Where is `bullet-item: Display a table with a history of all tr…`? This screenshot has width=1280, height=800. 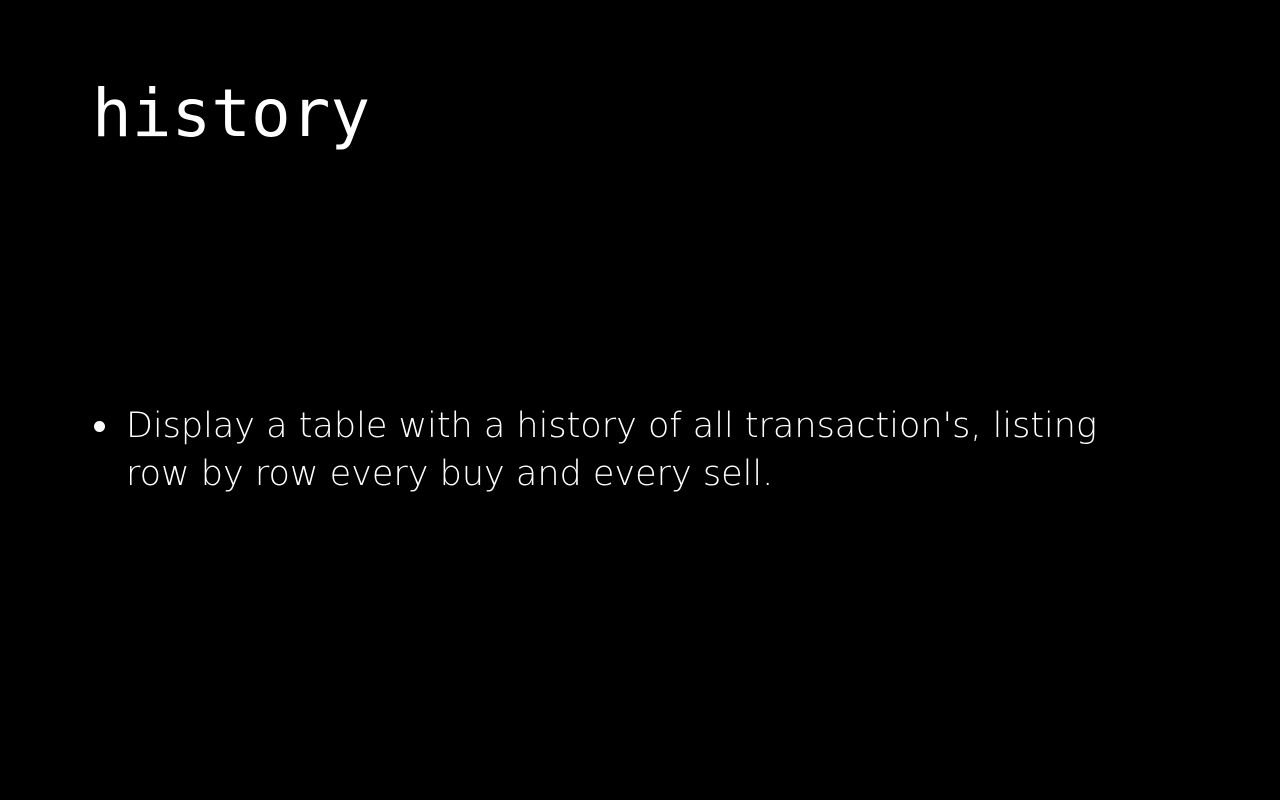
bullet-item: Display a table with a history of all tr… is located at coordinates (654, 450).